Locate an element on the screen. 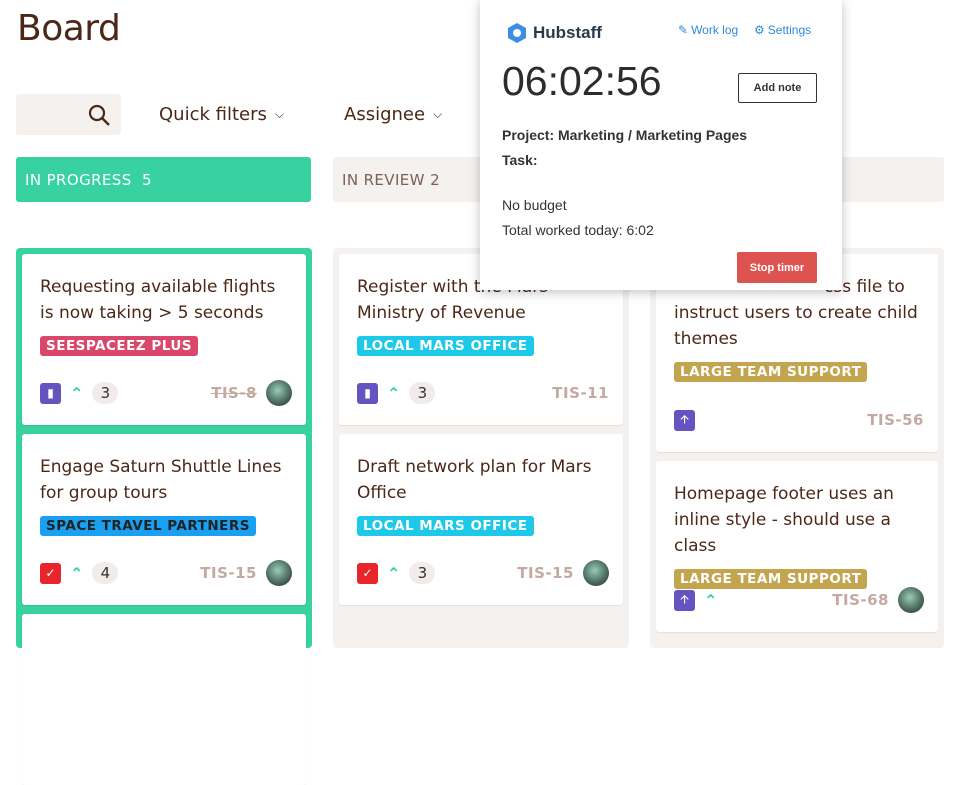 The width and height of the screenshot is (960, 785). budget-label: No budget is located at coordinates (534, 205).